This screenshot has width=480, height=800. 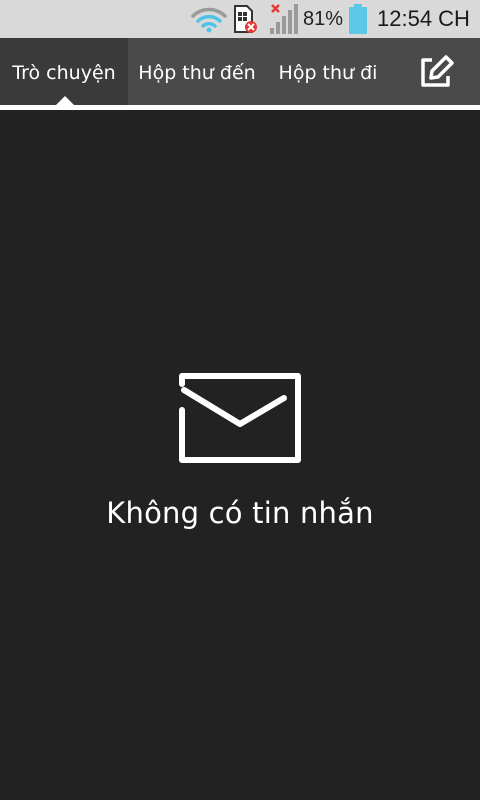 I want to click on tab-label: Trò chuyện, so click(x=64, y=73).